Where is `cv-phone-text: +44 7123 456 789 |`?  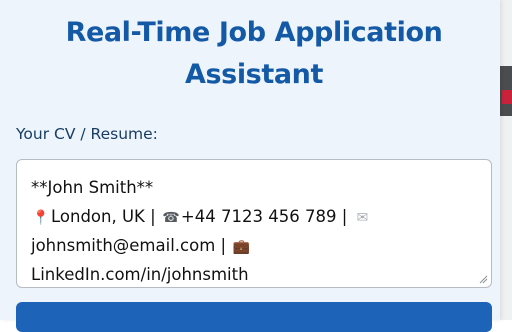
cv-phone-text: +44 7123 456 789 | is located at coordinates (266, 216).